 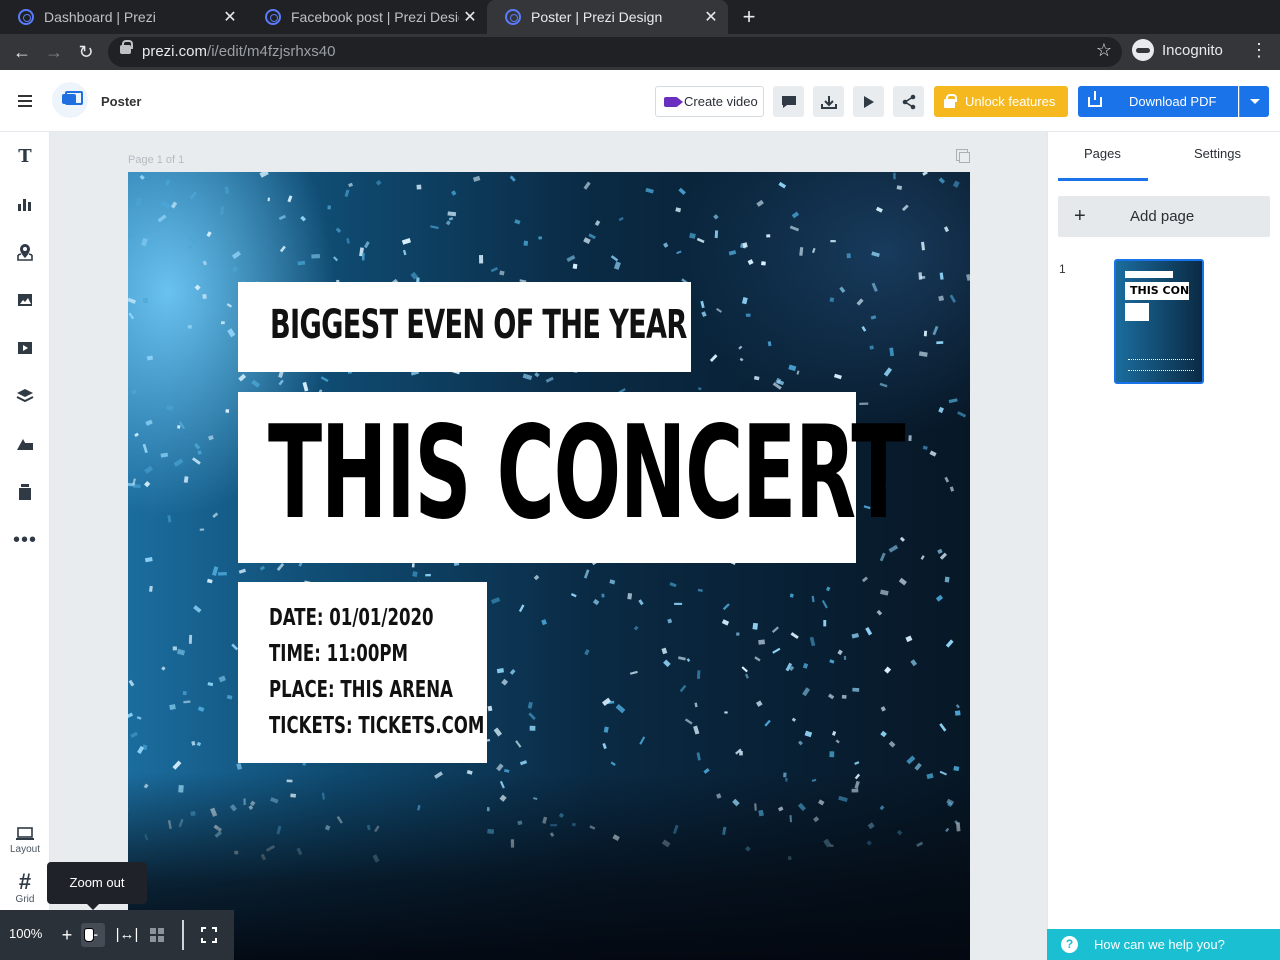 What do you see at coordinates (25, 849) in the screenshot?
I see `layout-label: Layout` at bounding box center [25, 849].